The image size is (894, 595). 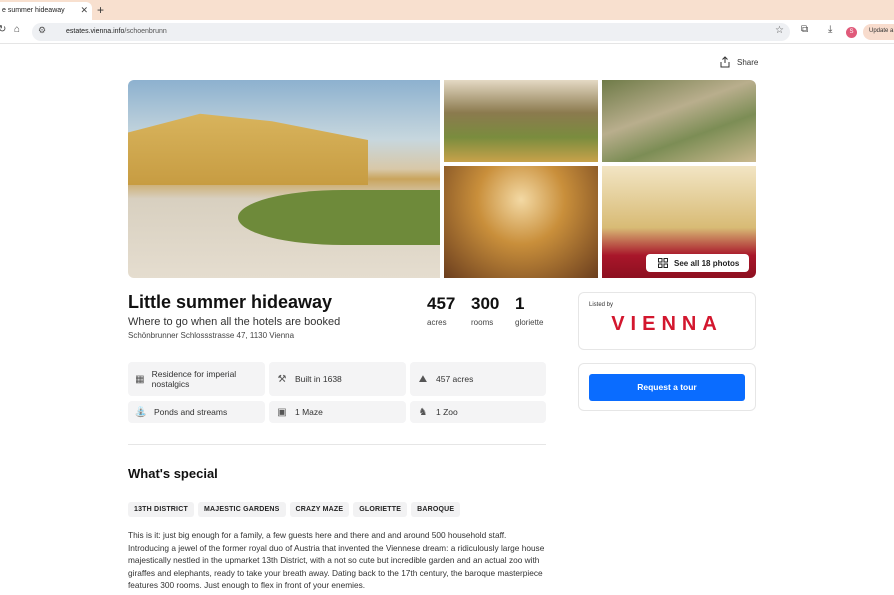 What do you see at coordinates (441, 303) in the screenshot?
I see `stat-value: 457` at bounding box center [441, 303].